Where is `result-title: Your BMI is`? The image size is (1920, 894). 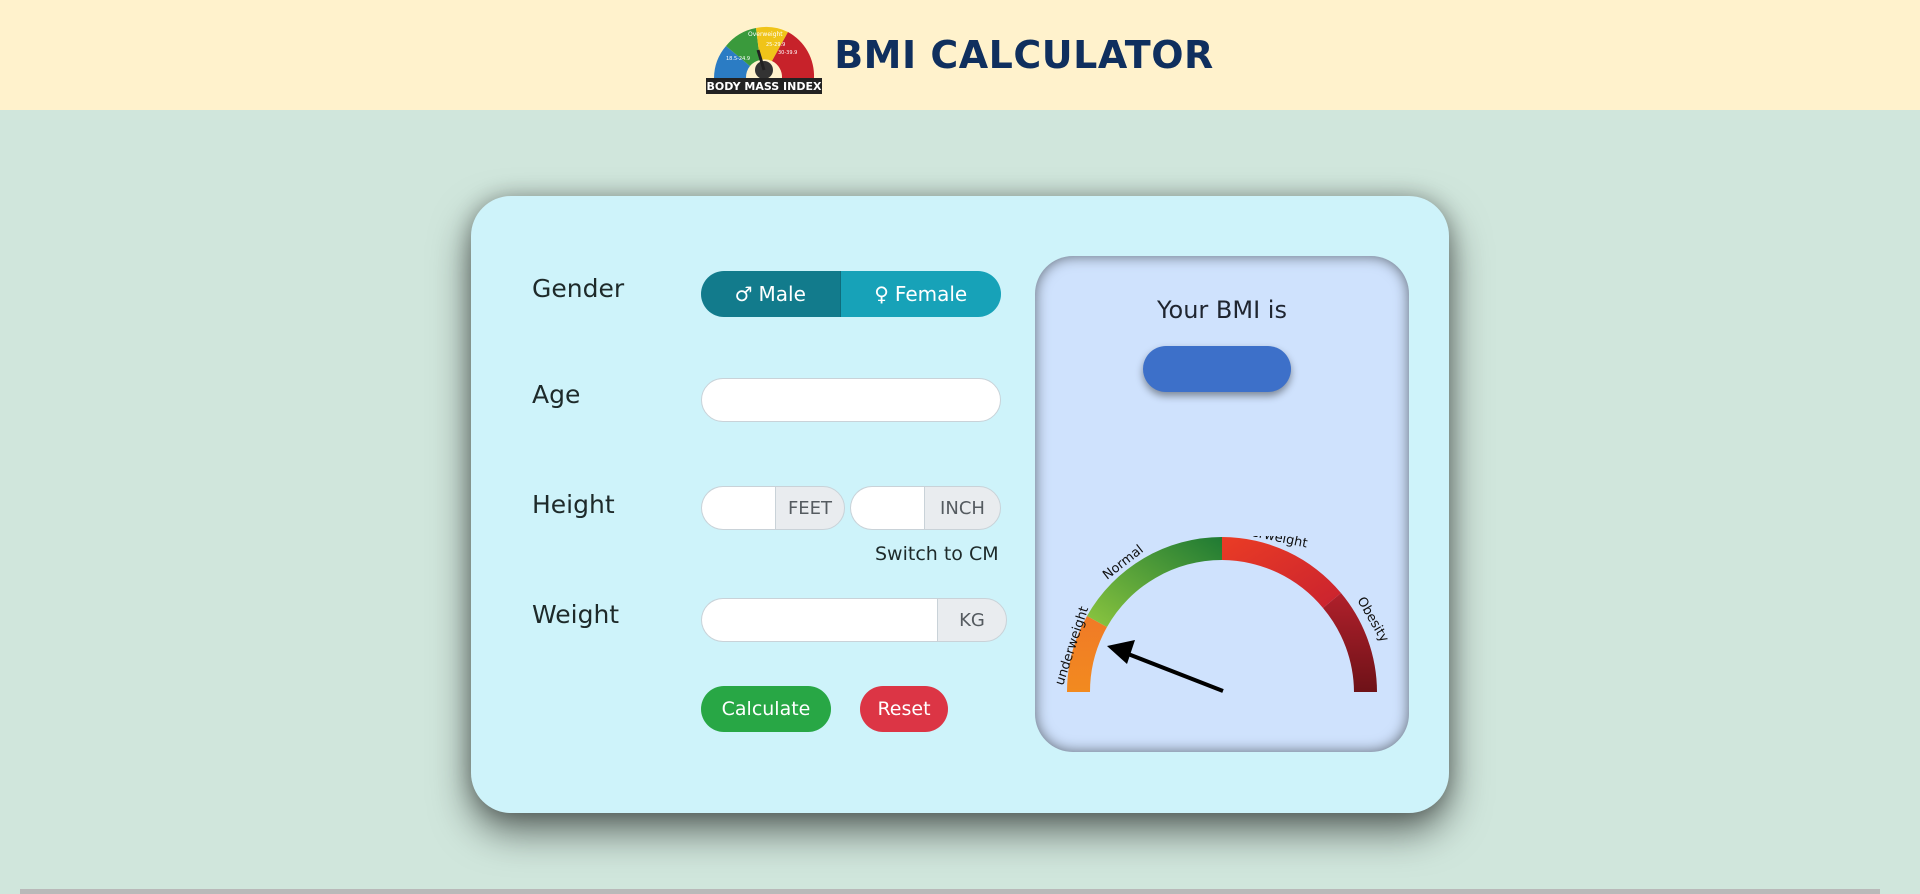 result-title: Your BMI is is located at coordinates (1222, 310).